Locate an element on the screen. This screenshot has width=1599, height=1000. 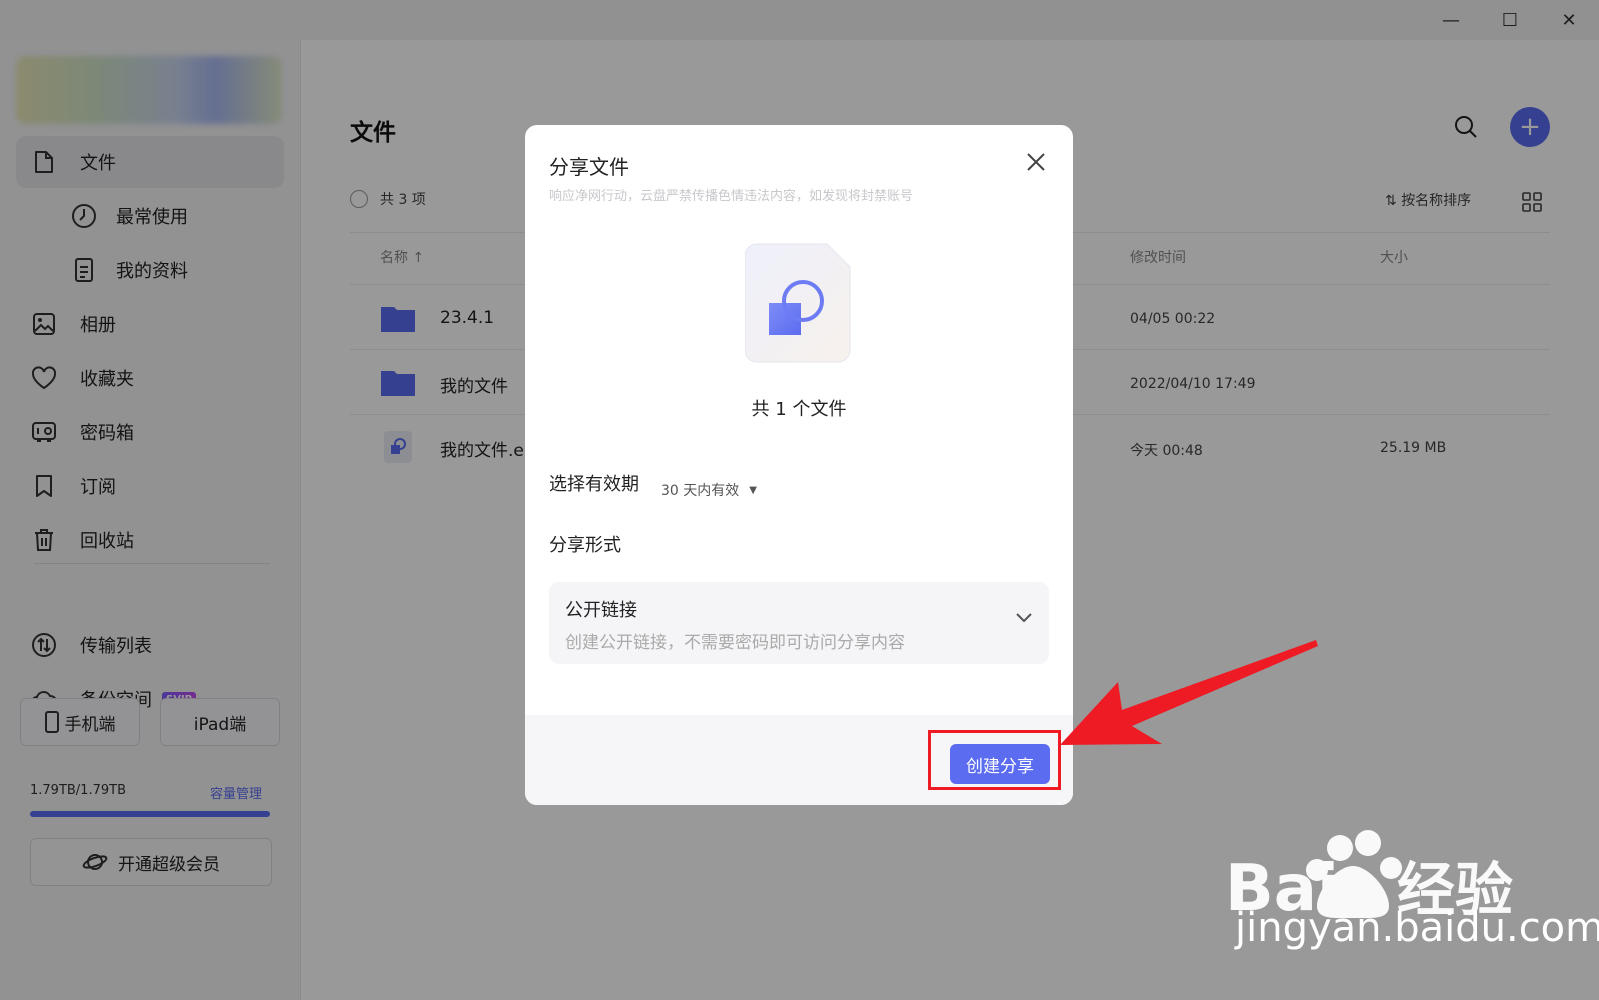
dialog-close-button is located at coordinates (1036, 162).